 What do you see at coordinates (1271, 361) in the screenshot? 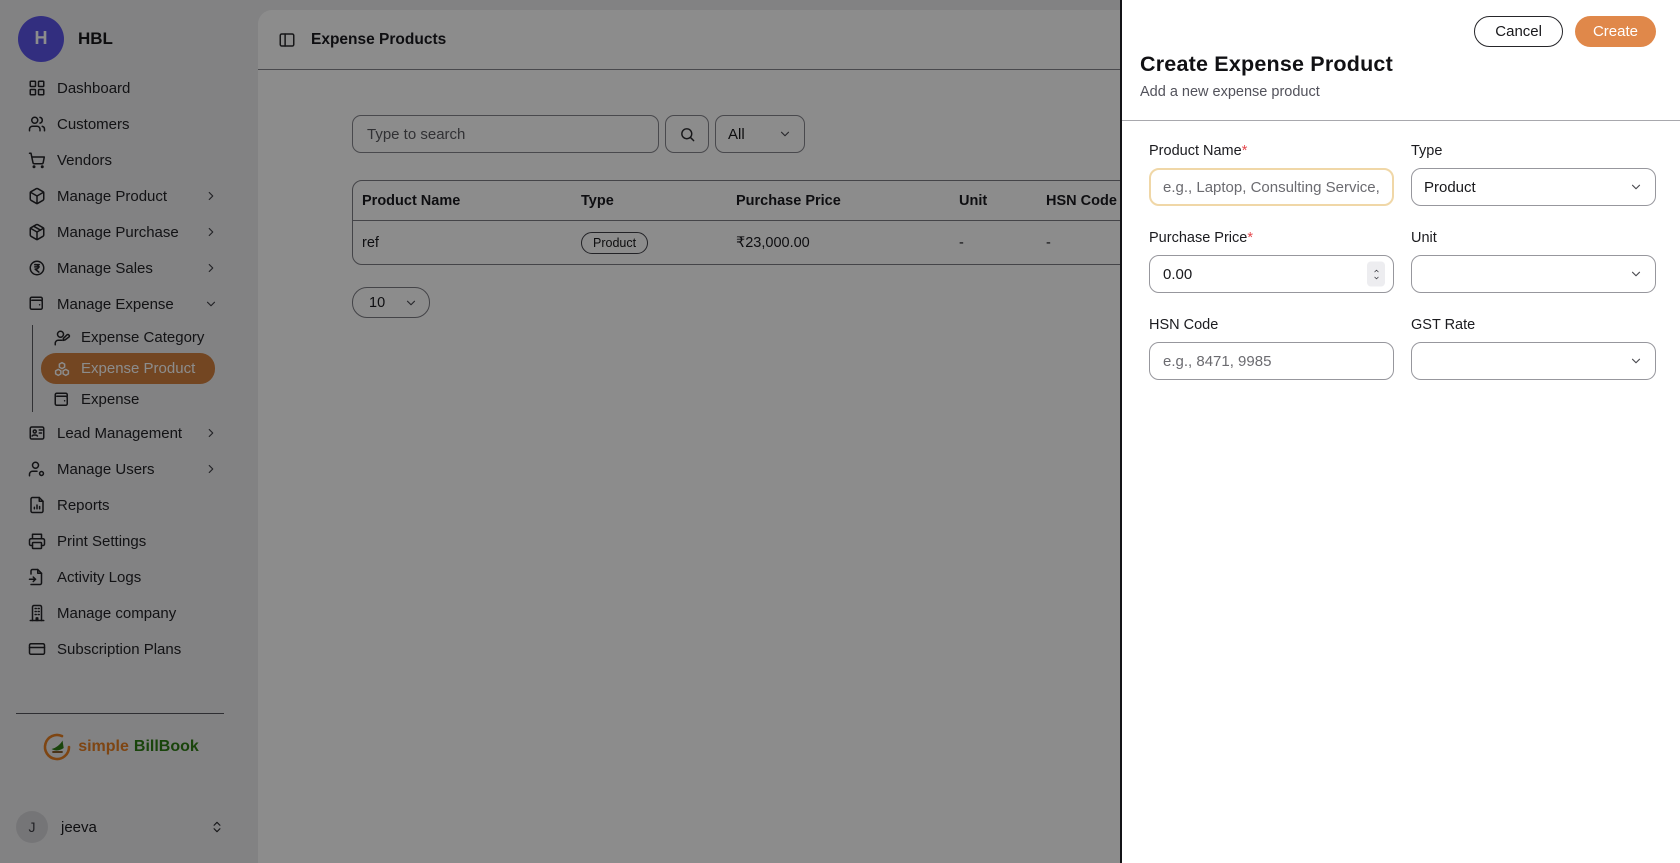
I see `hsn-code-input` at bounding box center [1271, 361].